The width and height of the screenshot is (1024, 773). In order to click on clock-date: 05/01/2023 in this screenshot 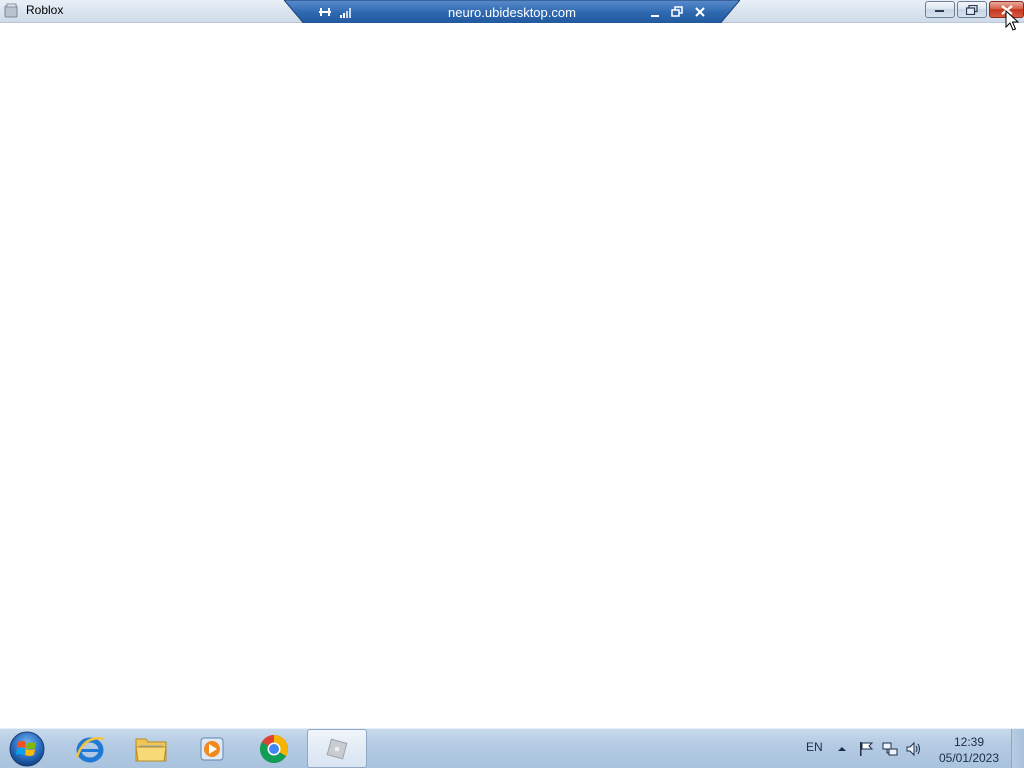, I will do `click(969, 758)`.